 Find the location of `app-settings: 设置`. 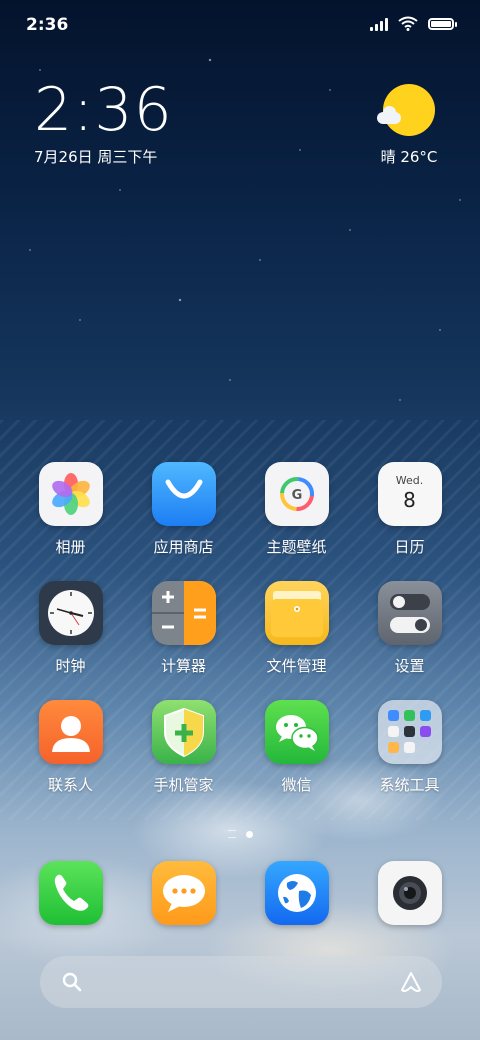

app-settings: 设置 is located at coordinates (409, 628).